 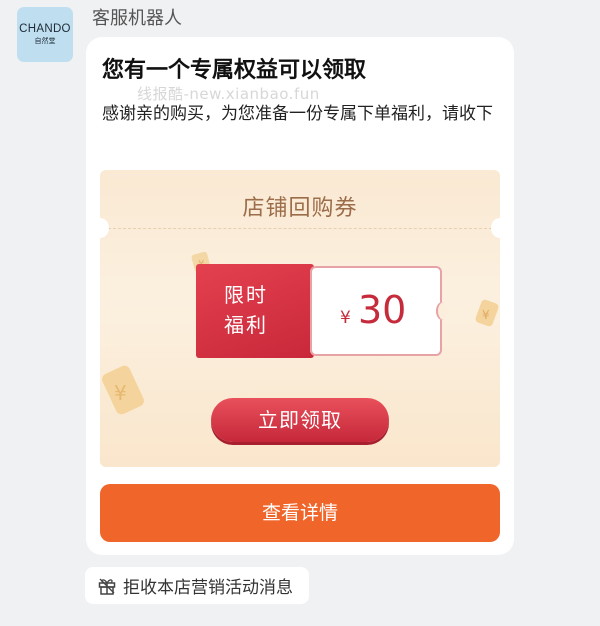 I want to click on brand-name-cn: 自然堂, so click(x=45, y=41).